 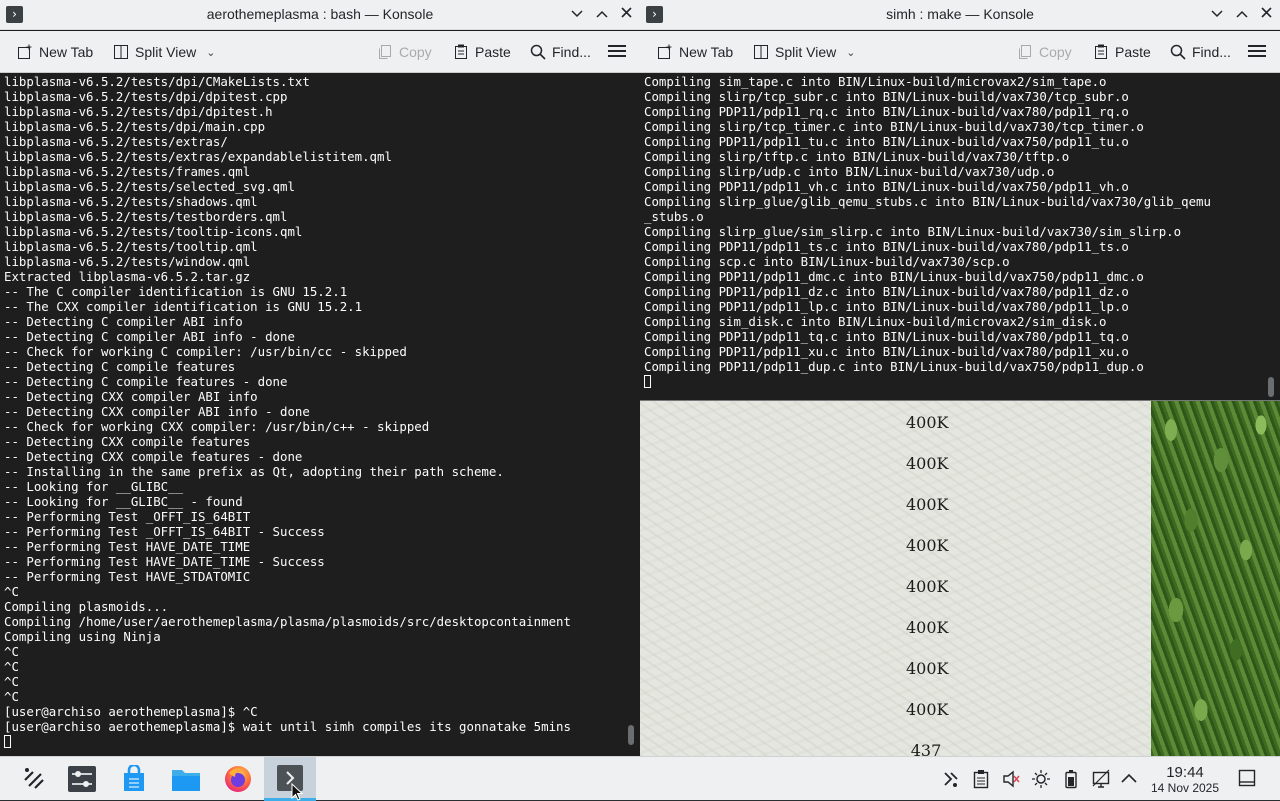 I want to click on chevron-down-icon, so click(x=1217, y=14).